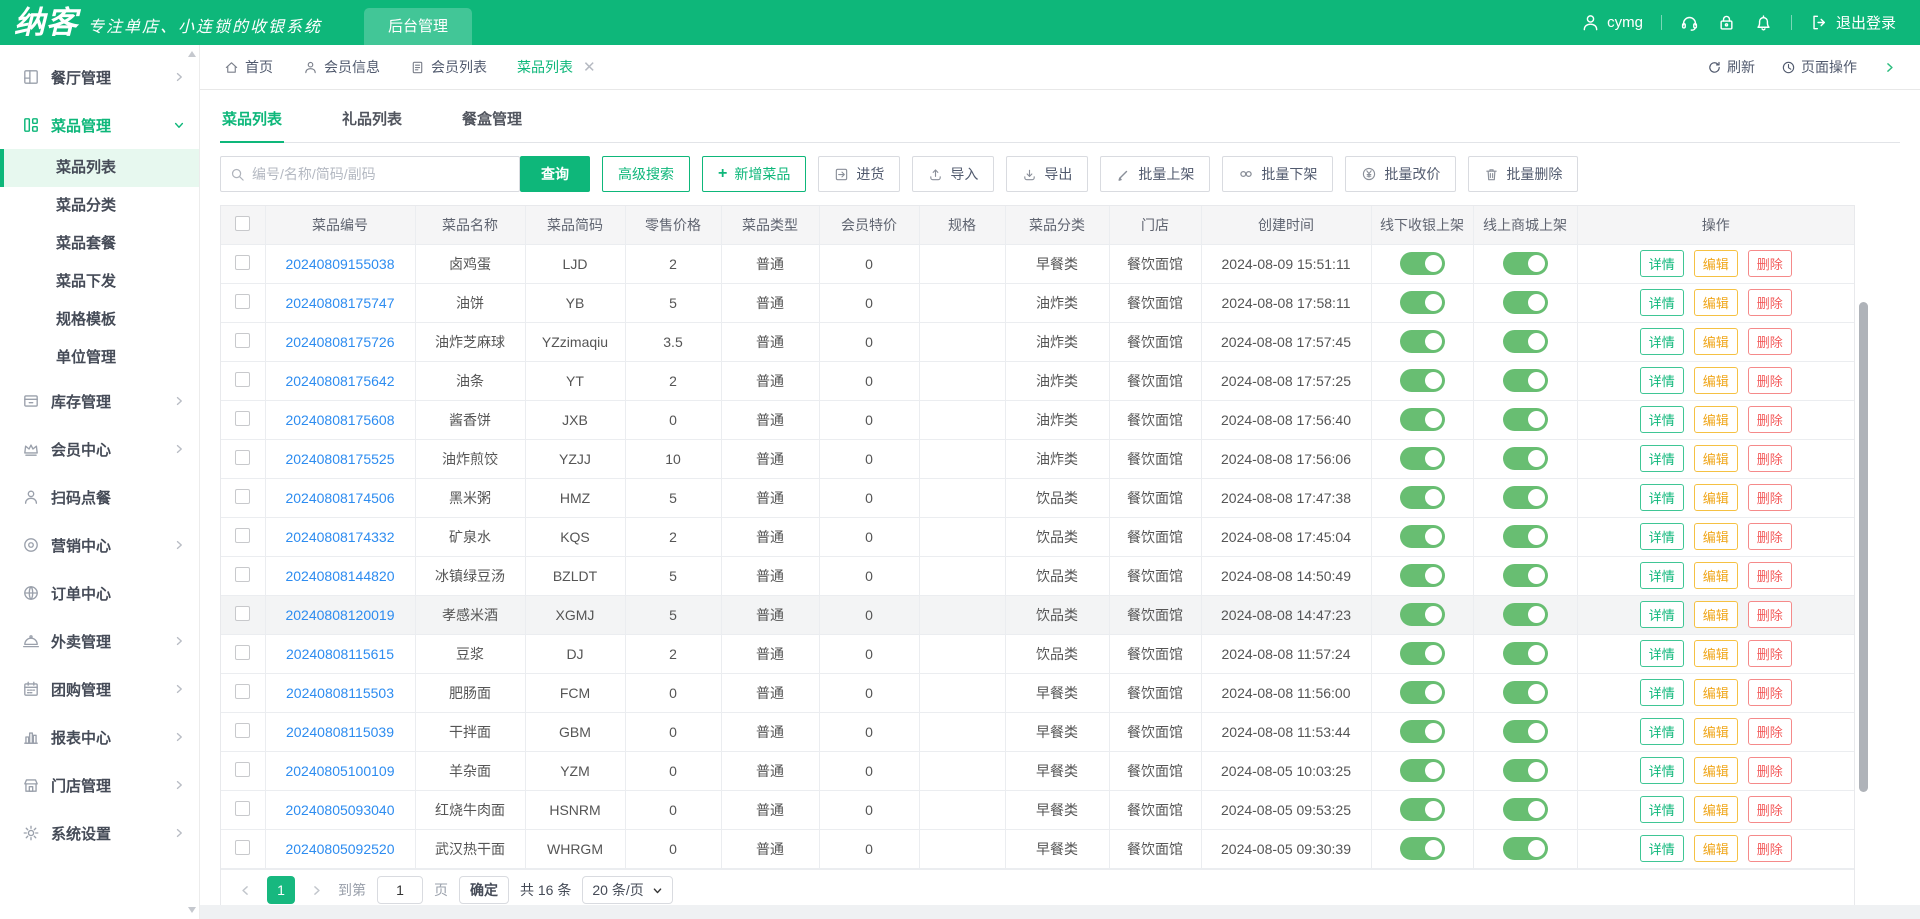  Describe the element at coordinates (245, 890) in the screenshot. I see `prev-page-button` at that location.